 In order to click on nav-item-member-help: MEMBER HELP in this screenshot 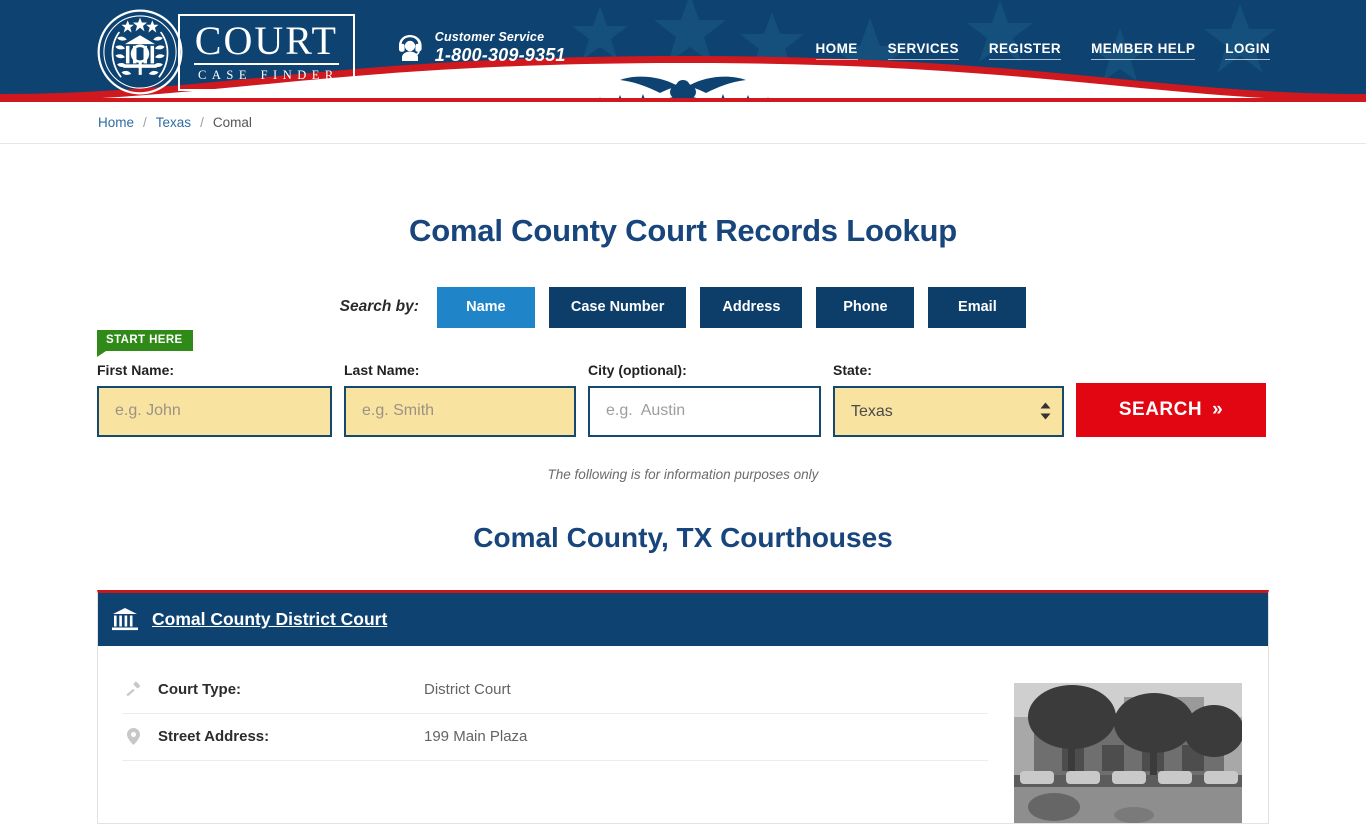, I will do `click(1143, 50)`.